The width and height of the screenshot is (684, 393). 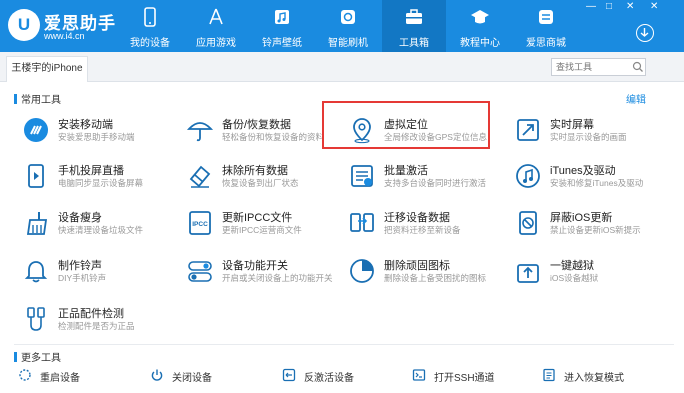 What do you see at coordinates (101, 183) in the screenshot?
I see `tool-desc: 电脑同步显示设备屏幕` at bounding box center [101, 183].